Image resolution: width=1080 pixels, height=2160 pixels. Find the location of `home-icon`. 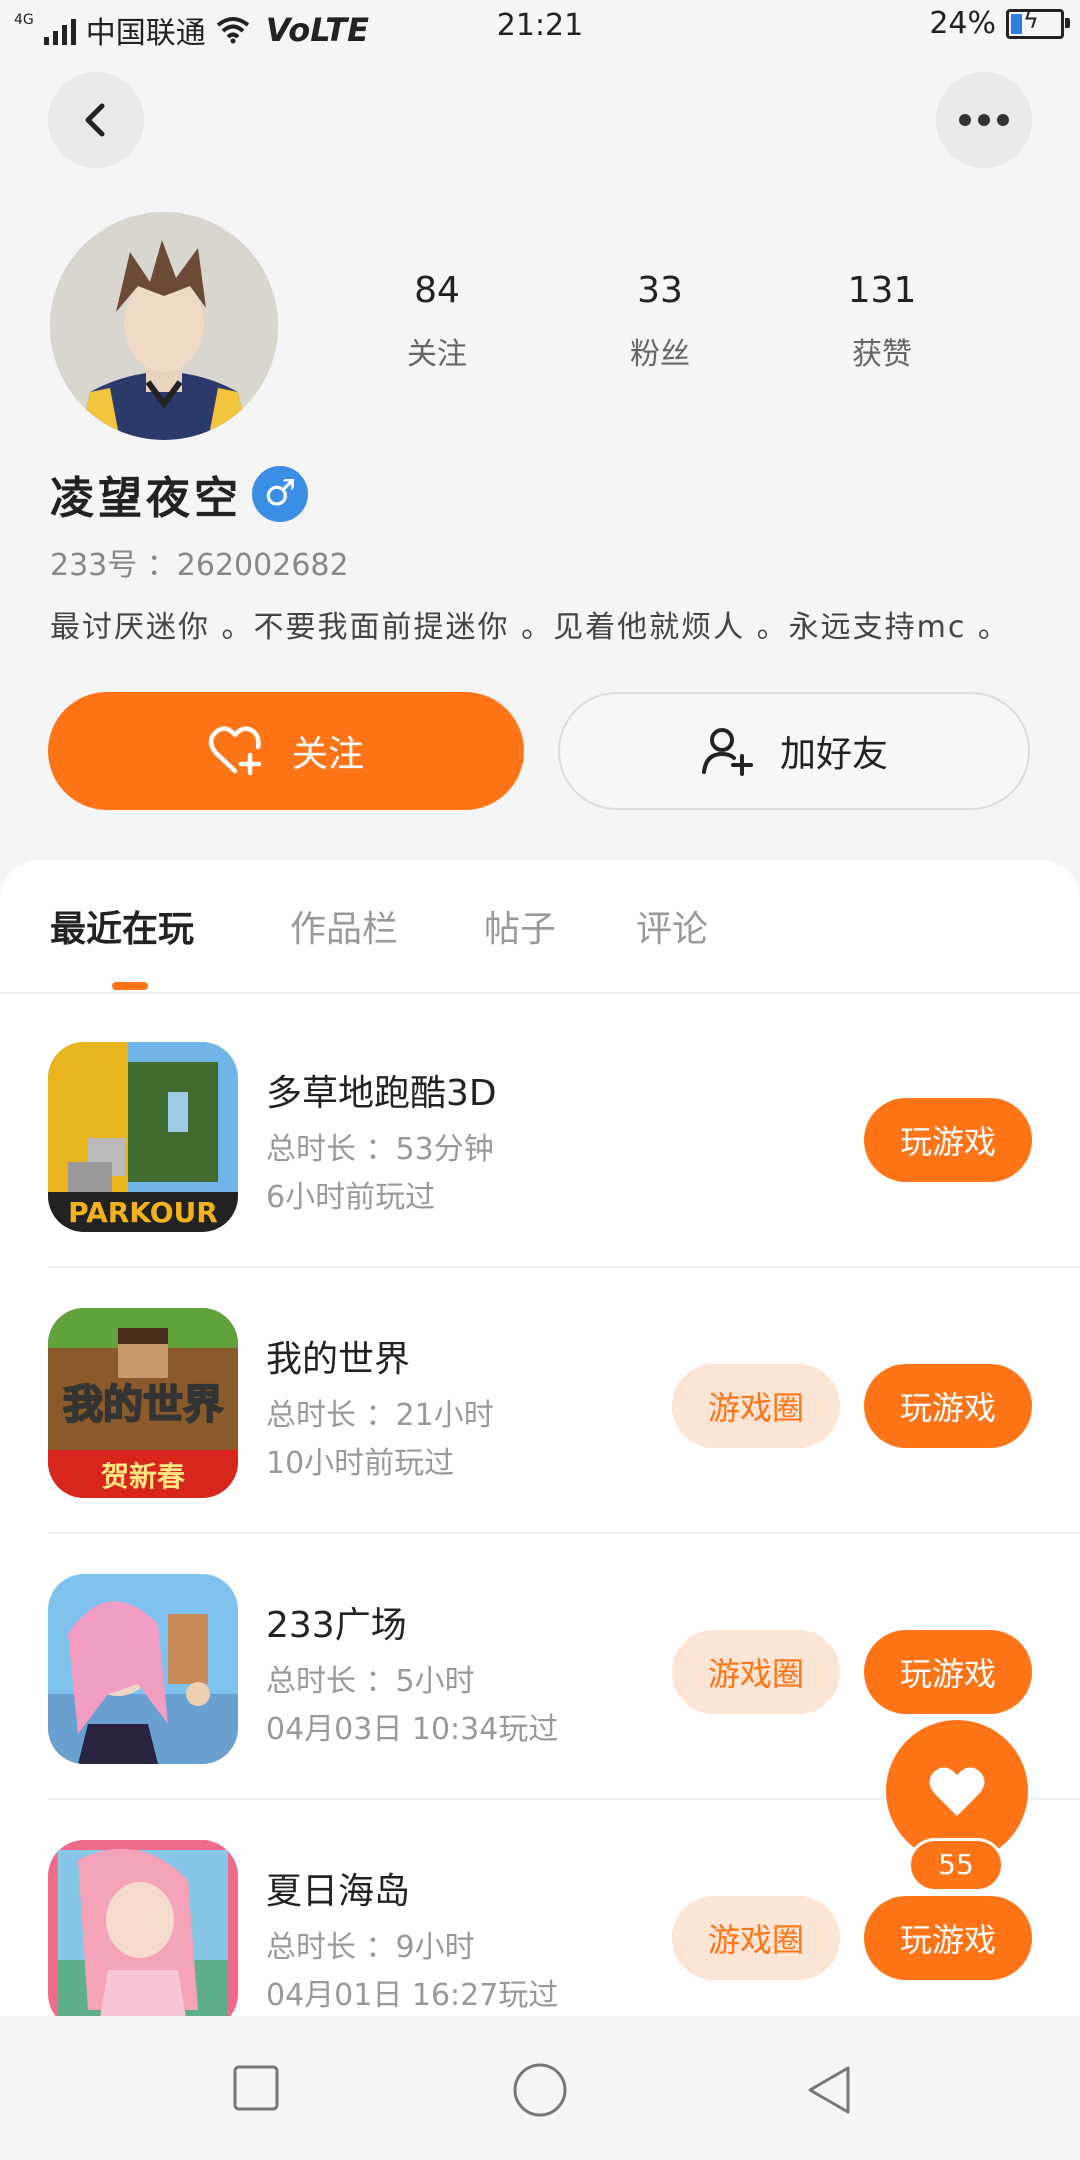

home-icon is located at coordinates (540, 2090).